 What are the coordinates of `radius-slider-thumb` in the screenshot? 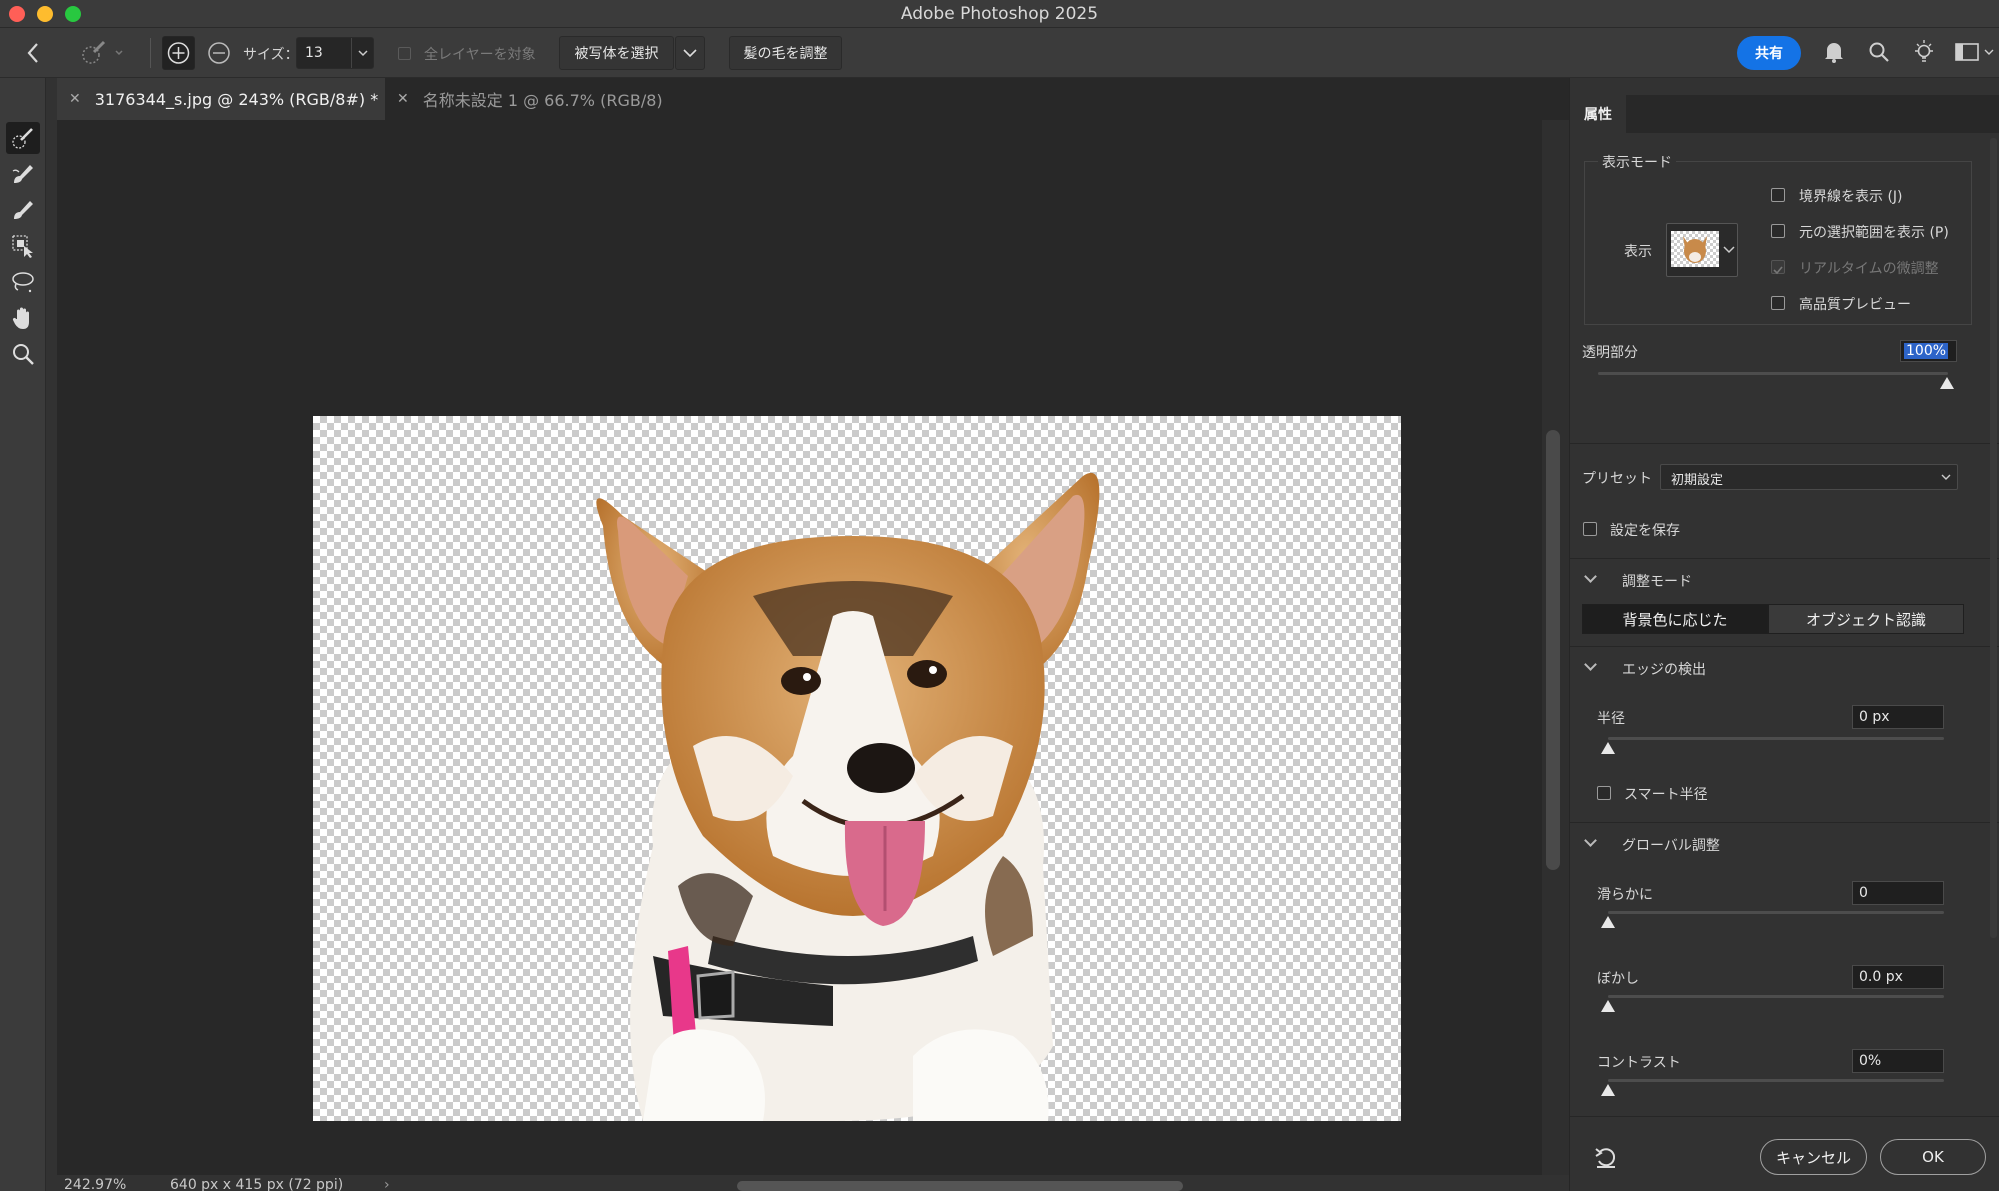 It's located at (1608, 748).